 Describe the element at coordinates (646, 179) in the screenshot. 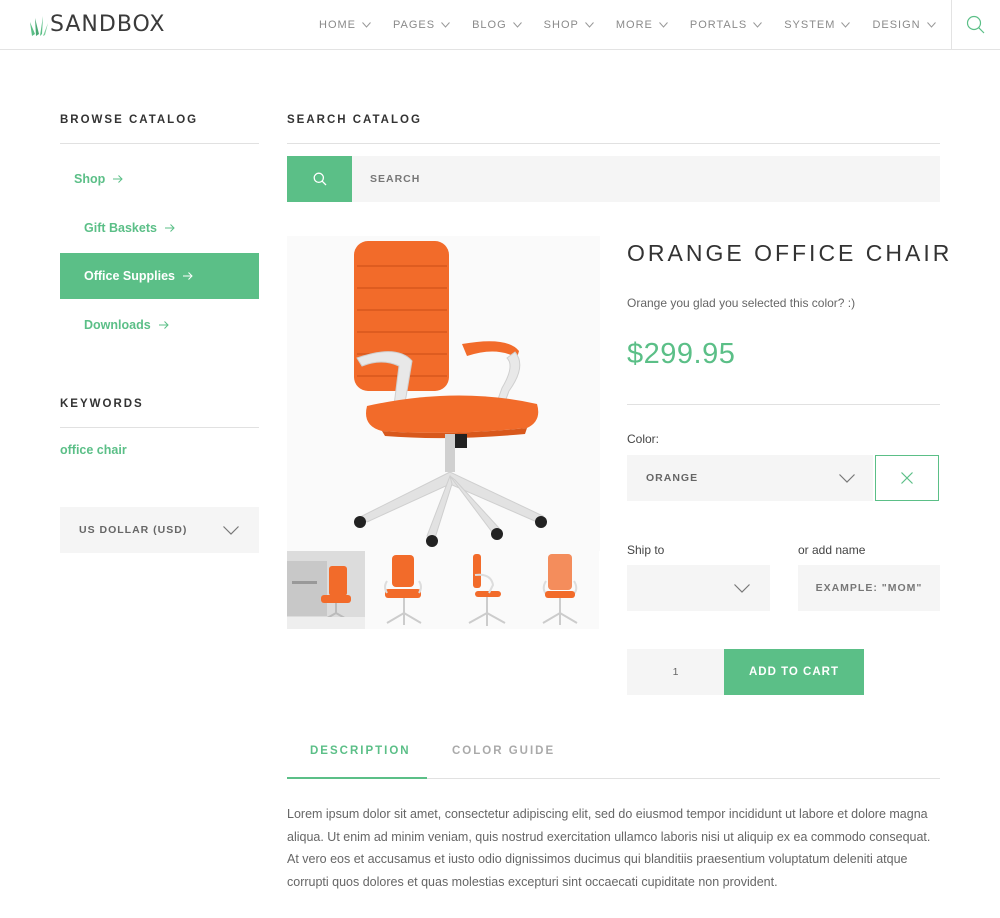

I see `catalog-search-input` at that location.